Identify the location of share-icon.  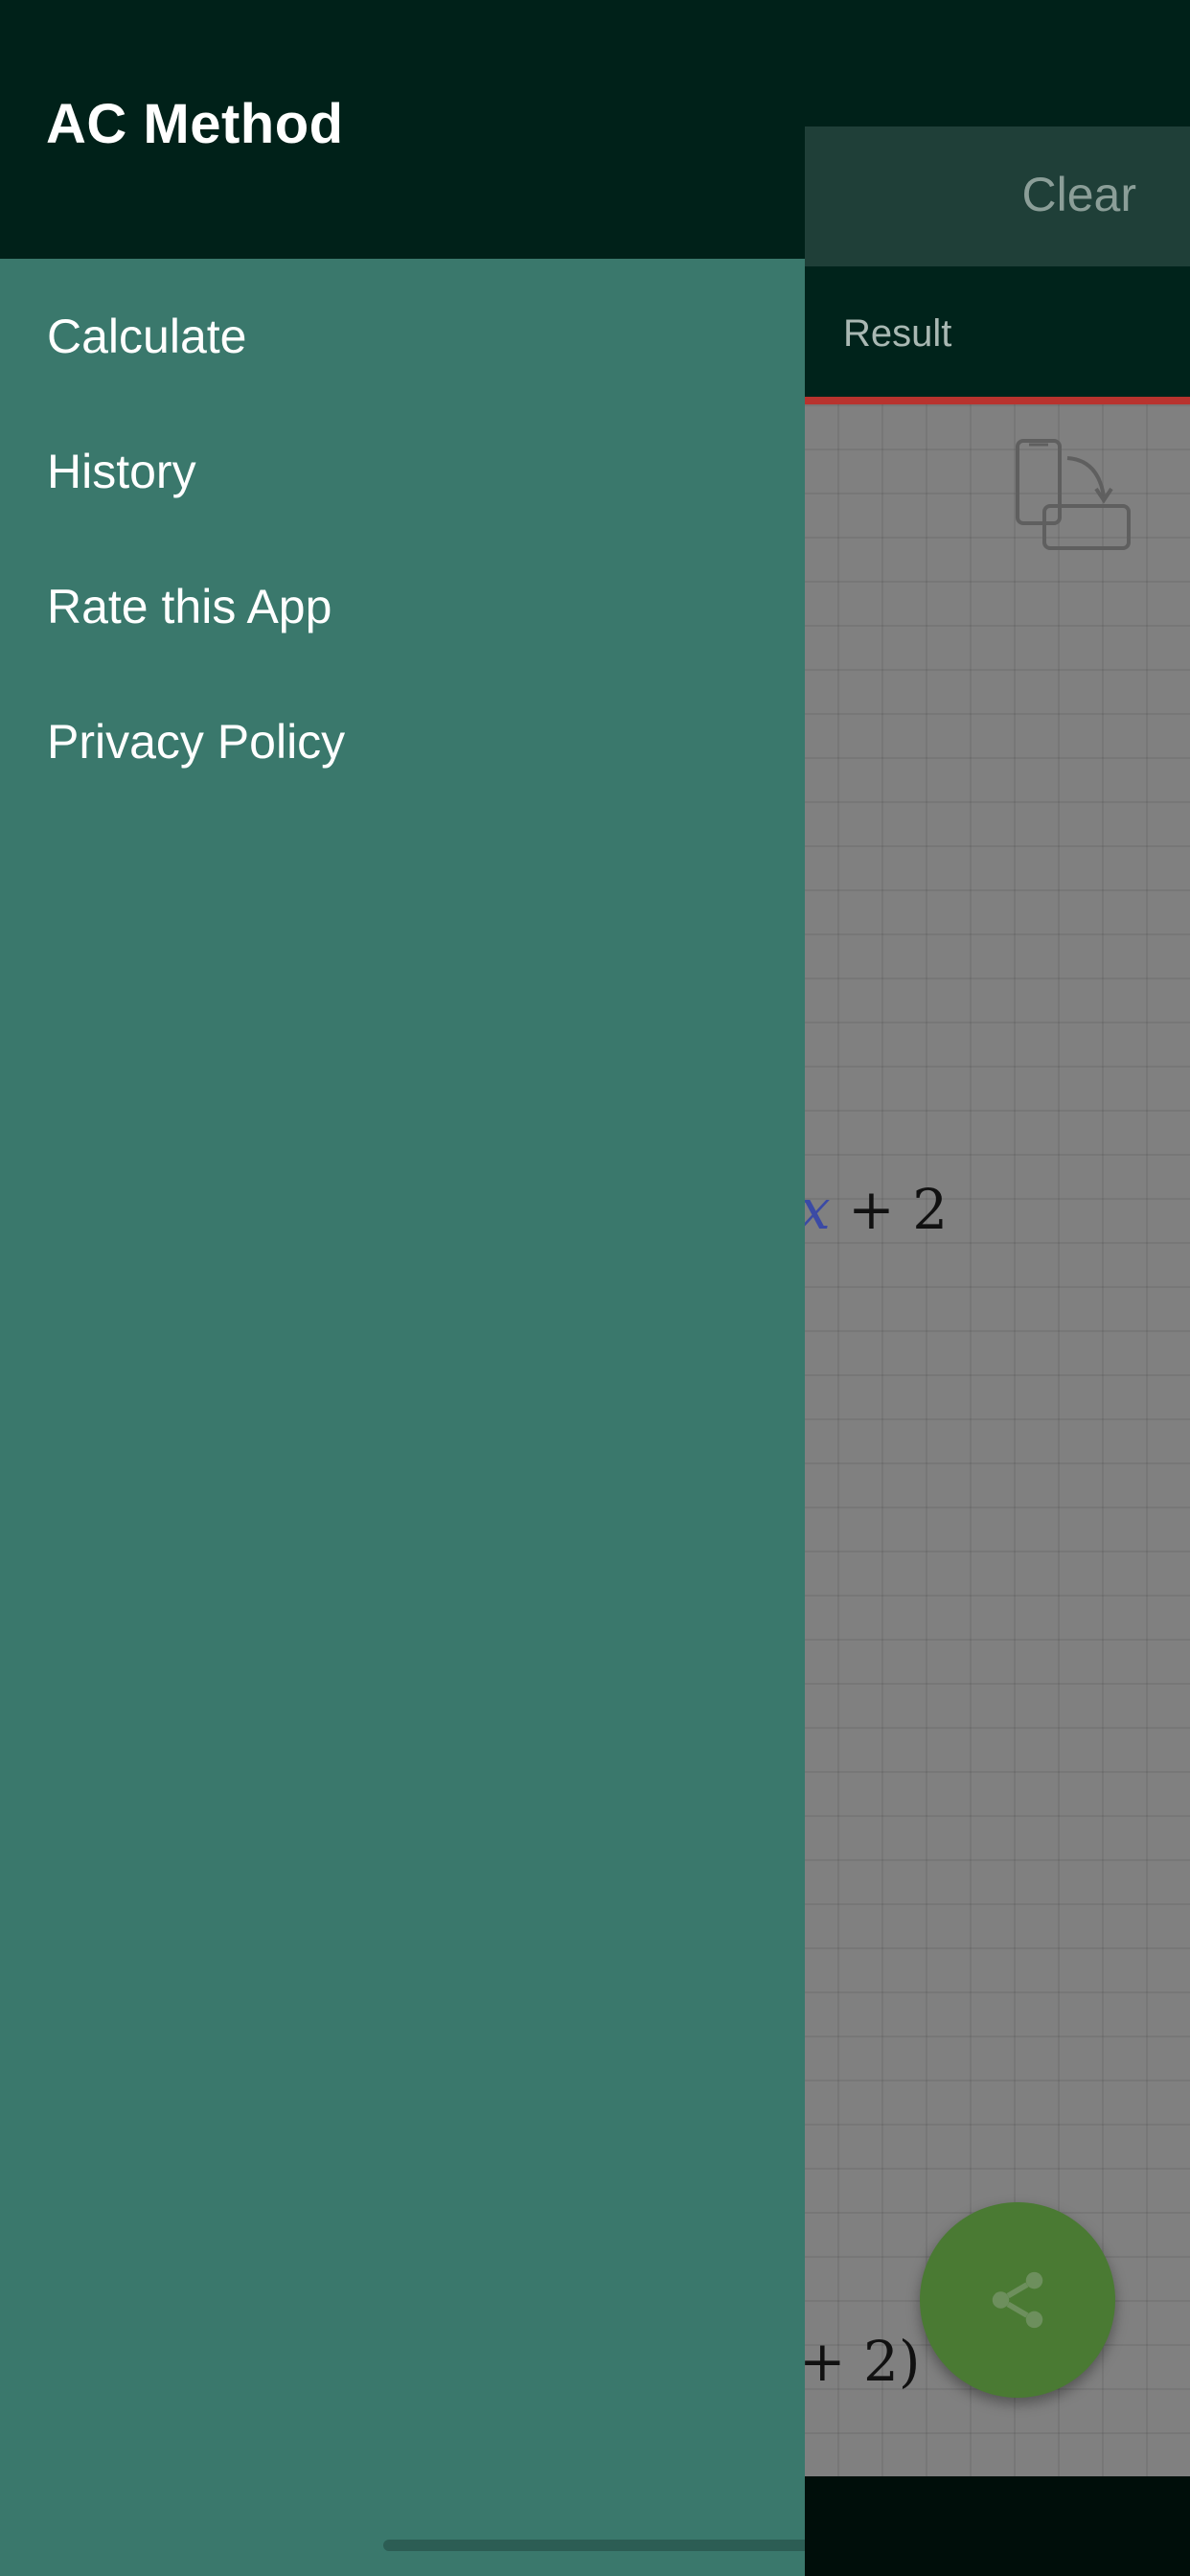
(1017, 2300).